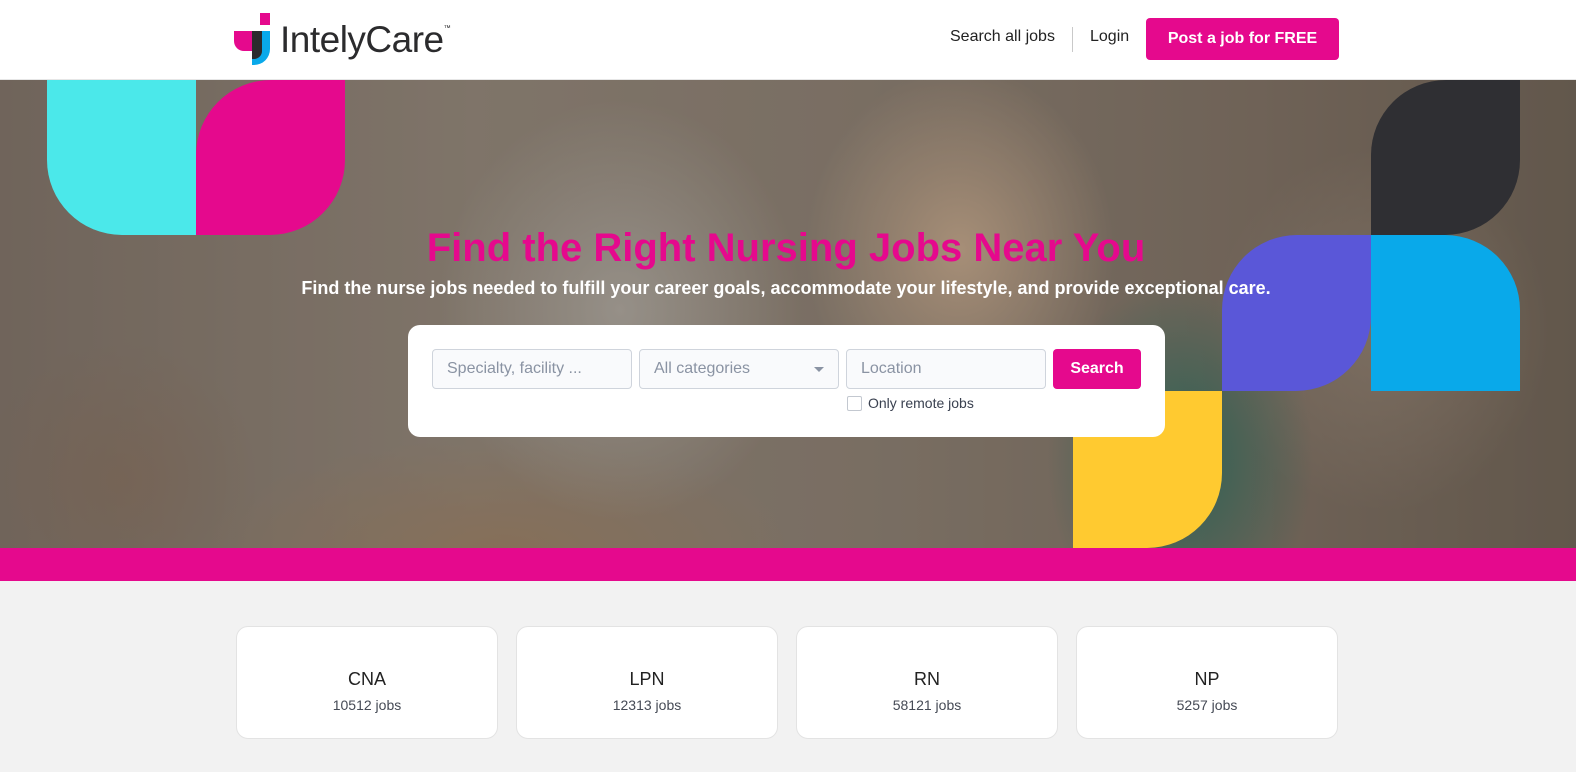 The image size is (1576, 772). Describe the element at coordinates (121, 157) in the screenshot. I see `decor-shape-cyan` at that location.